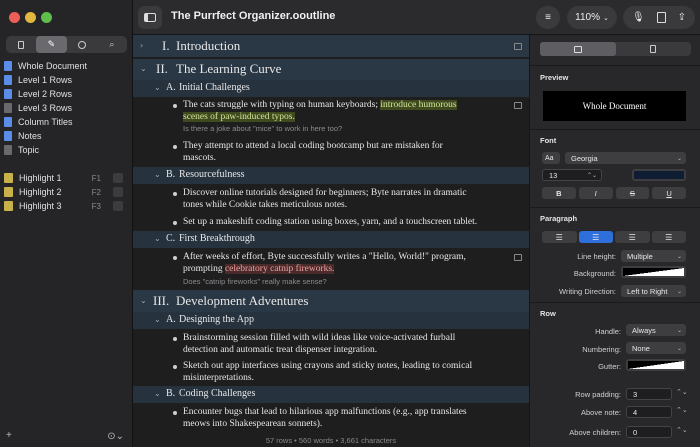 The height and width of the screenshot is (447, 700). What do you see at coordinates (656, 348) in the screenshot?
I see `numbering-popup: None ⌄` at bounding box center [656, 348].